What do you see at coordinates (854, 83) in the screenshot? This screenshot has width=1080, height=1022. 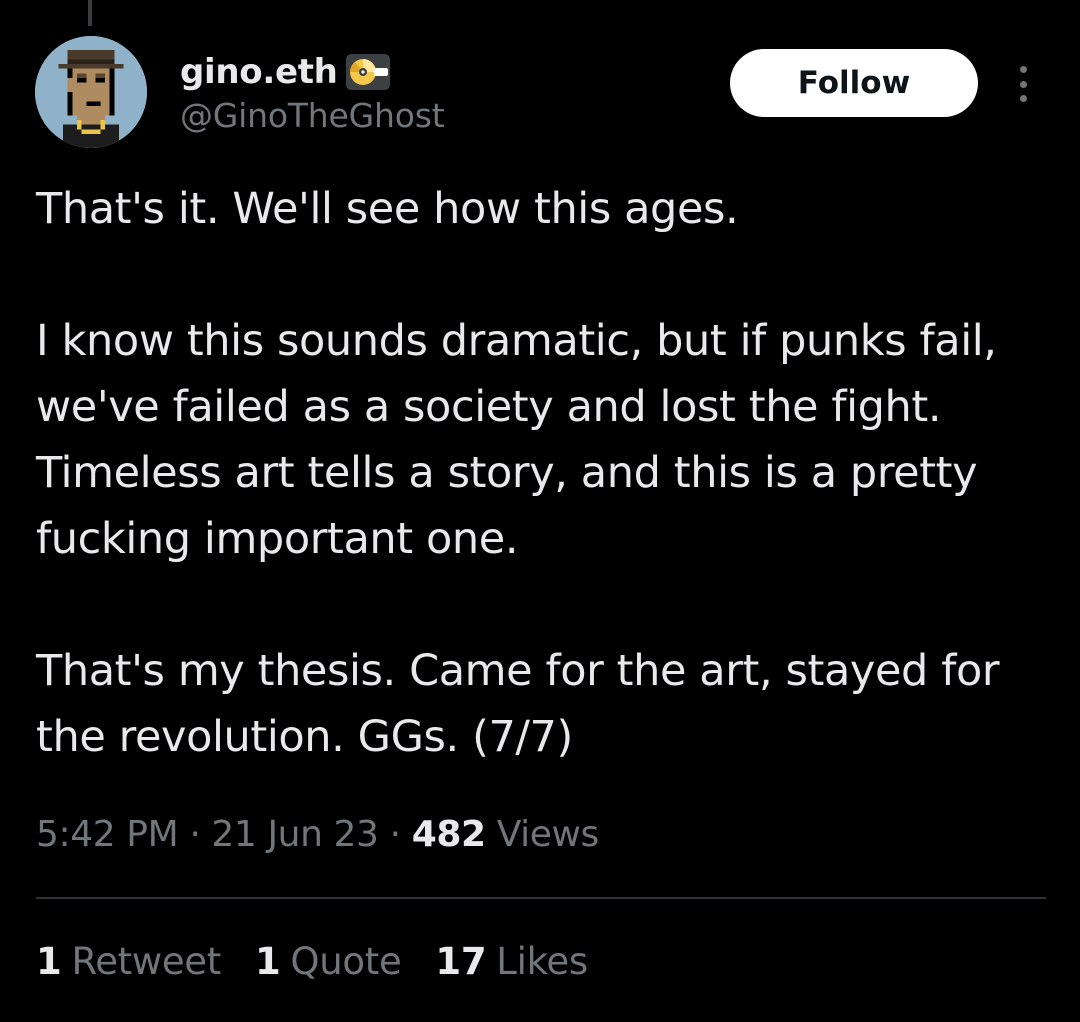 I see `follow-button: Follow` at bounding box center [854, 83].